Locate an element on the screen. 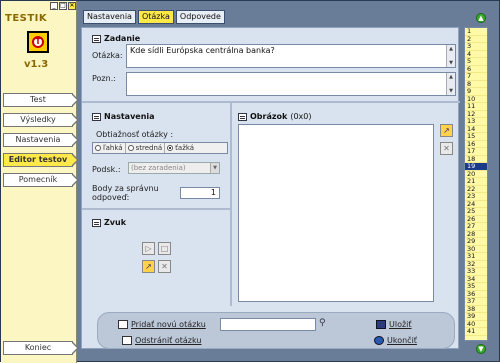 The image size is (500, 363). difficulty-hard: ťažká is located at coordinates (180, 148).